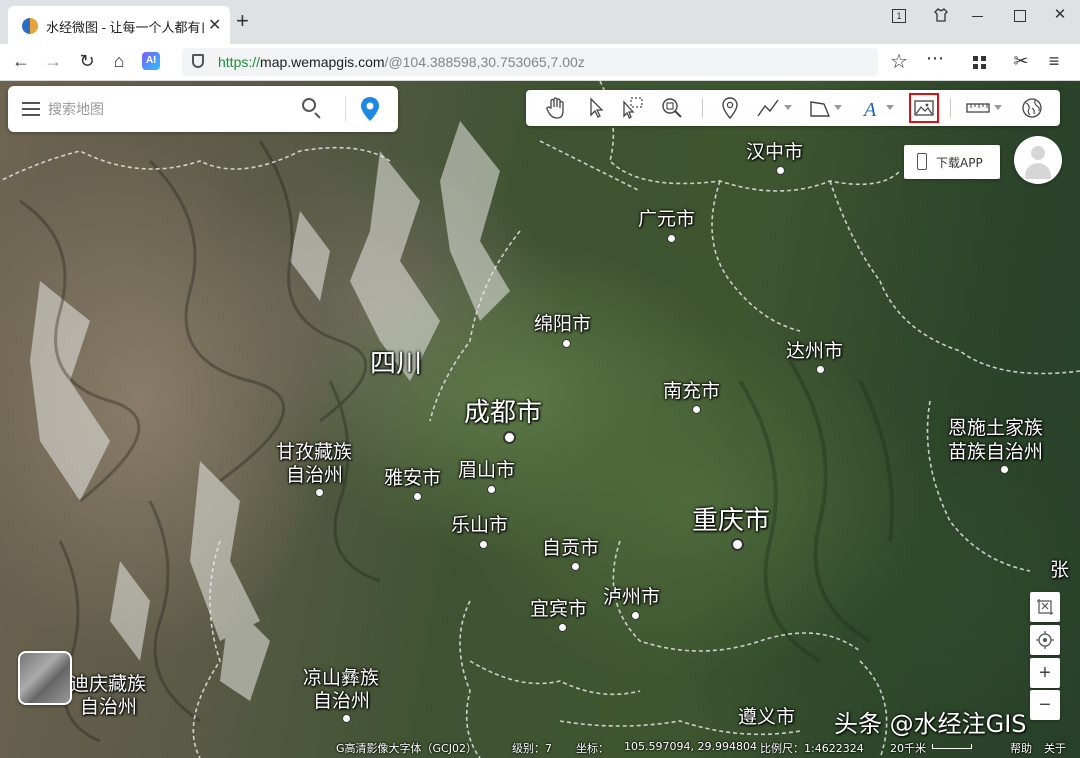 Image resolution: width=1080 pixels, height=758 pixels. What do you see at coordinates (341, 678) in the screenshot?
I see `label-liangshan-line1: 凉山彝族` at bounding box center [341, 678].